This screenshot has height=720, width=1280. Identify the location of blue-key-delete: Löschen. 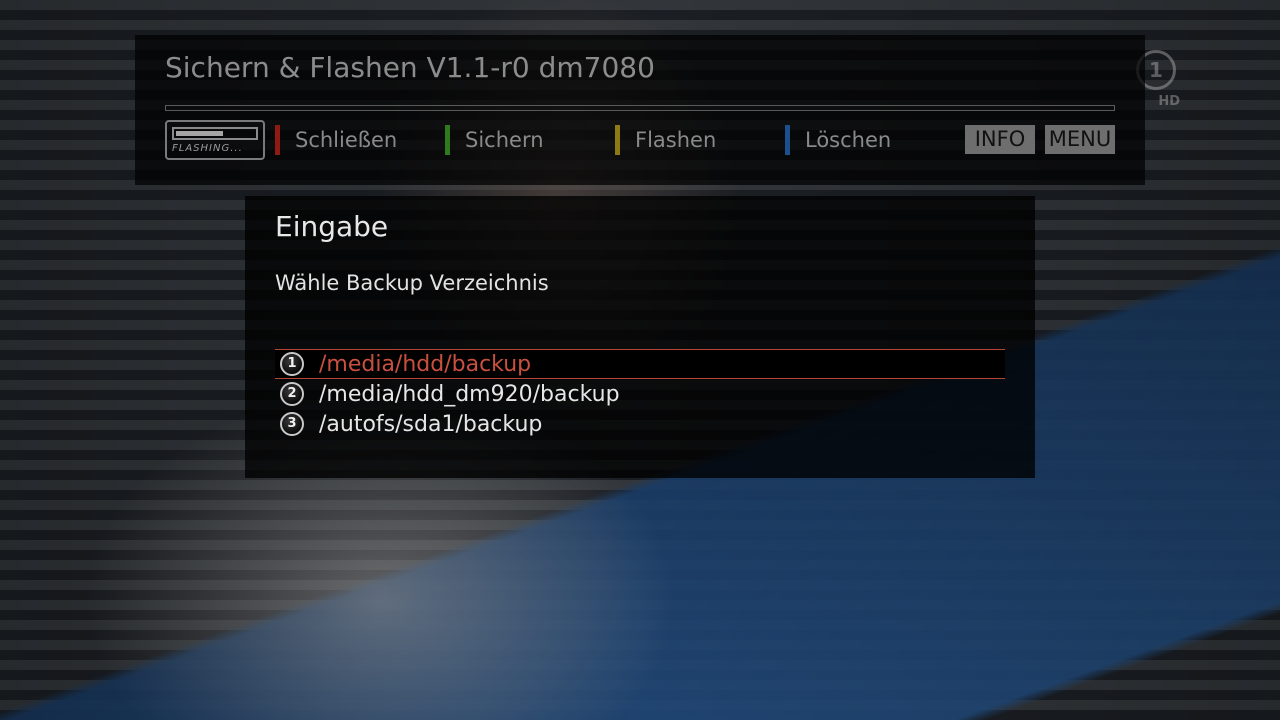
(838, 140).